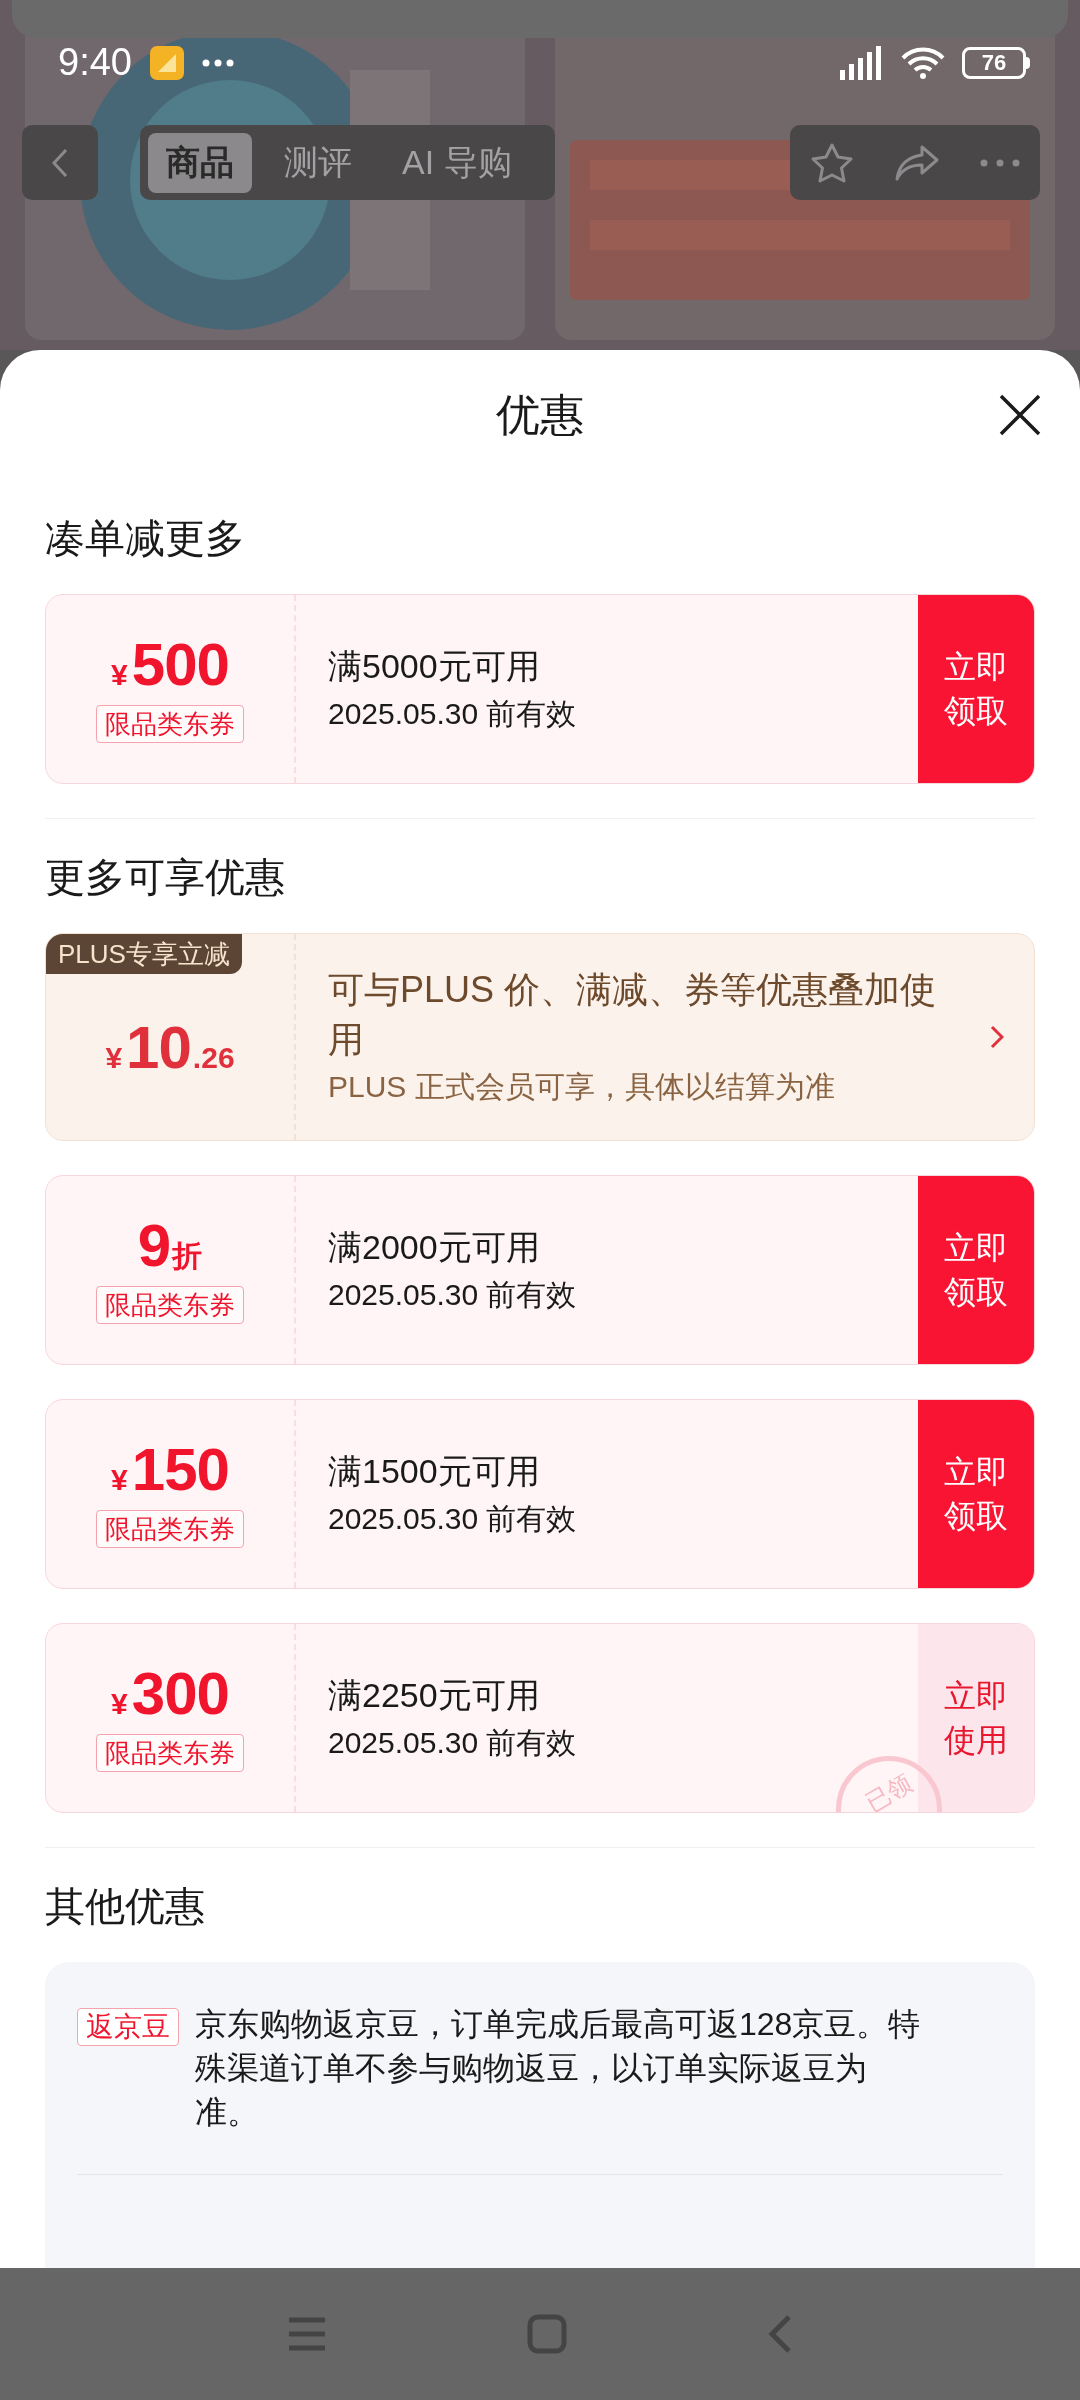  I want to click on coupon-condition: 满5000元可用, so click(434, 666).